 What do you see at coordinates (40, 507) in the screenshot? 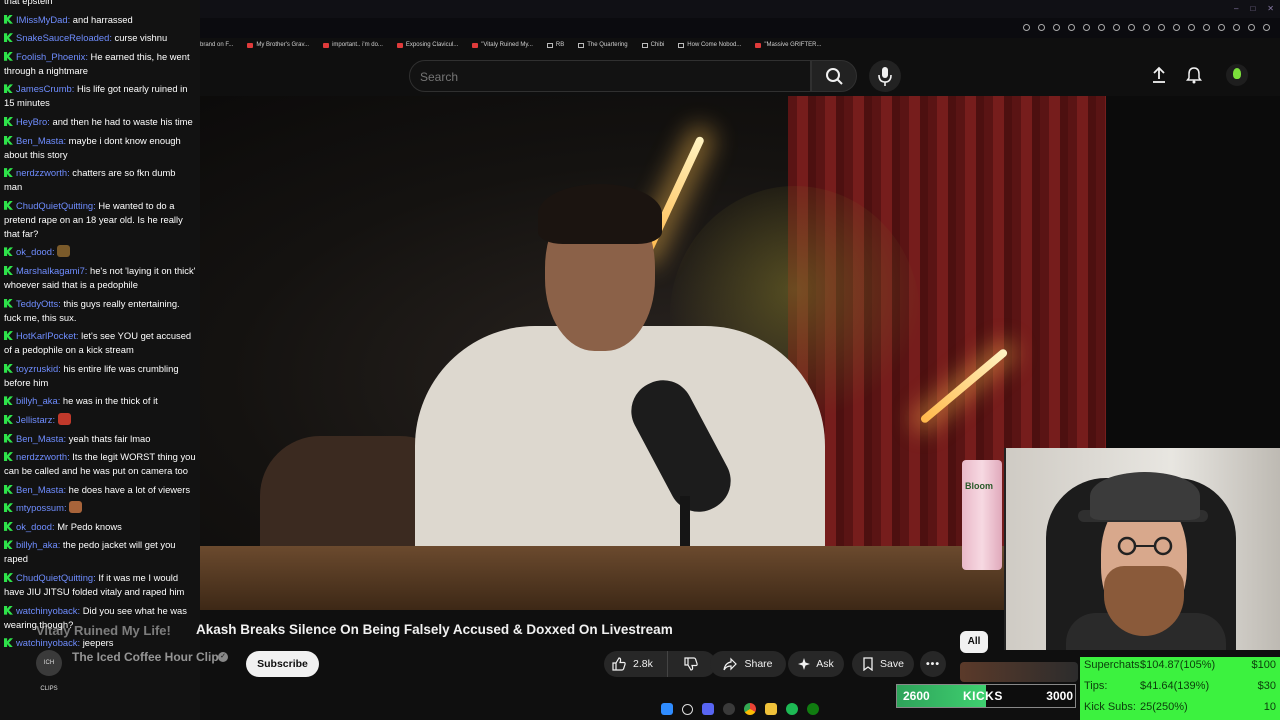
I see `chat-username: mtypossum` at bounding box center [40, 507].